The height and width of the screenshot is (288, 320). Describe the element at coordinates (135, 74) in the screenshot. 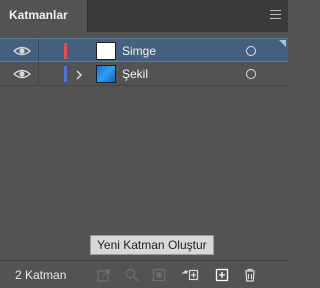

I see `layer-name: Şekil` at that location.